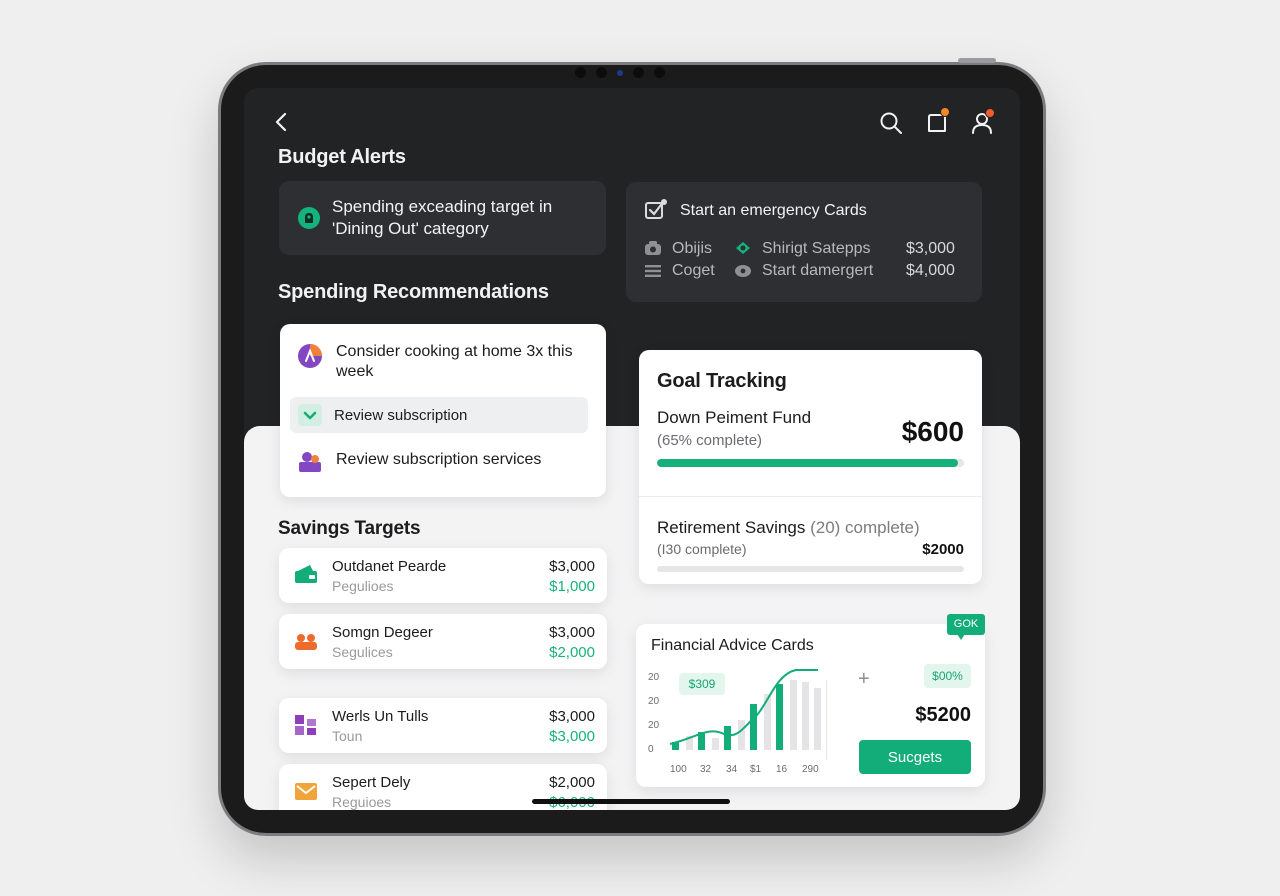 The image size is (1280, 896). I want to click on down-payment-amount: $600, so click(932, 431).